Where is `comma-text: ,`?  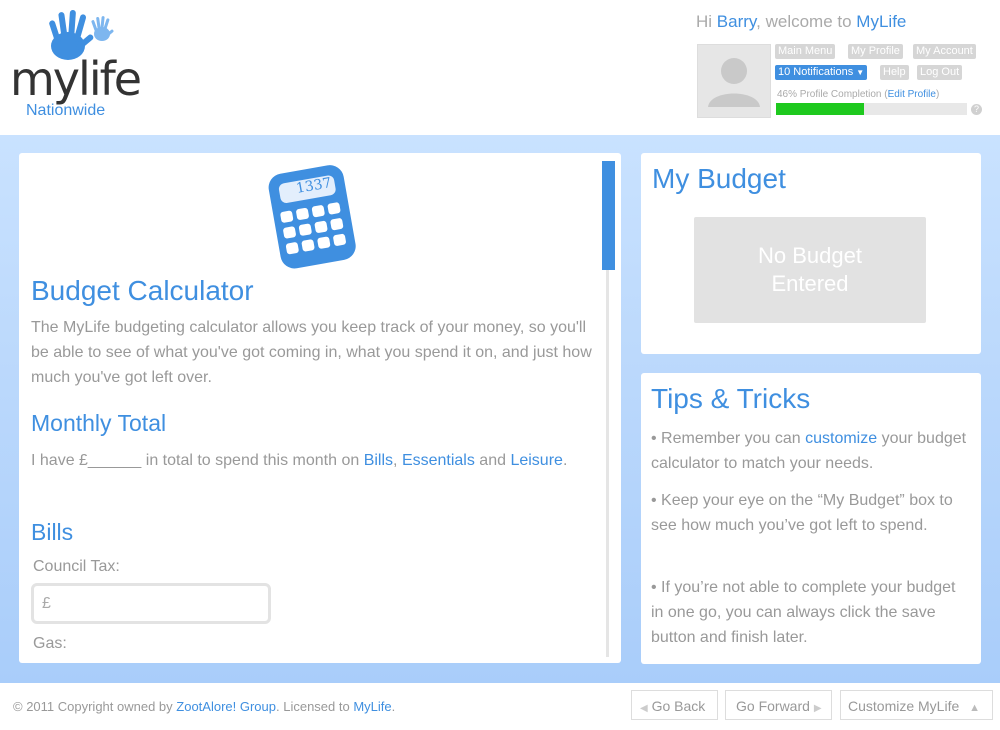
comma-text: , is located at coordinates (395, 460).